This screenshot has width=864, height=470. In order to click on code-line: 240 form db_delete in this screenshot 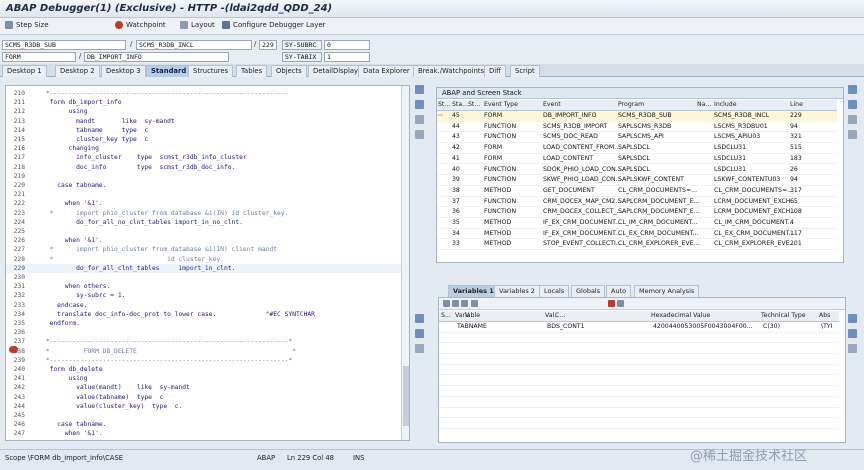, I will do `click(207, 369)`.